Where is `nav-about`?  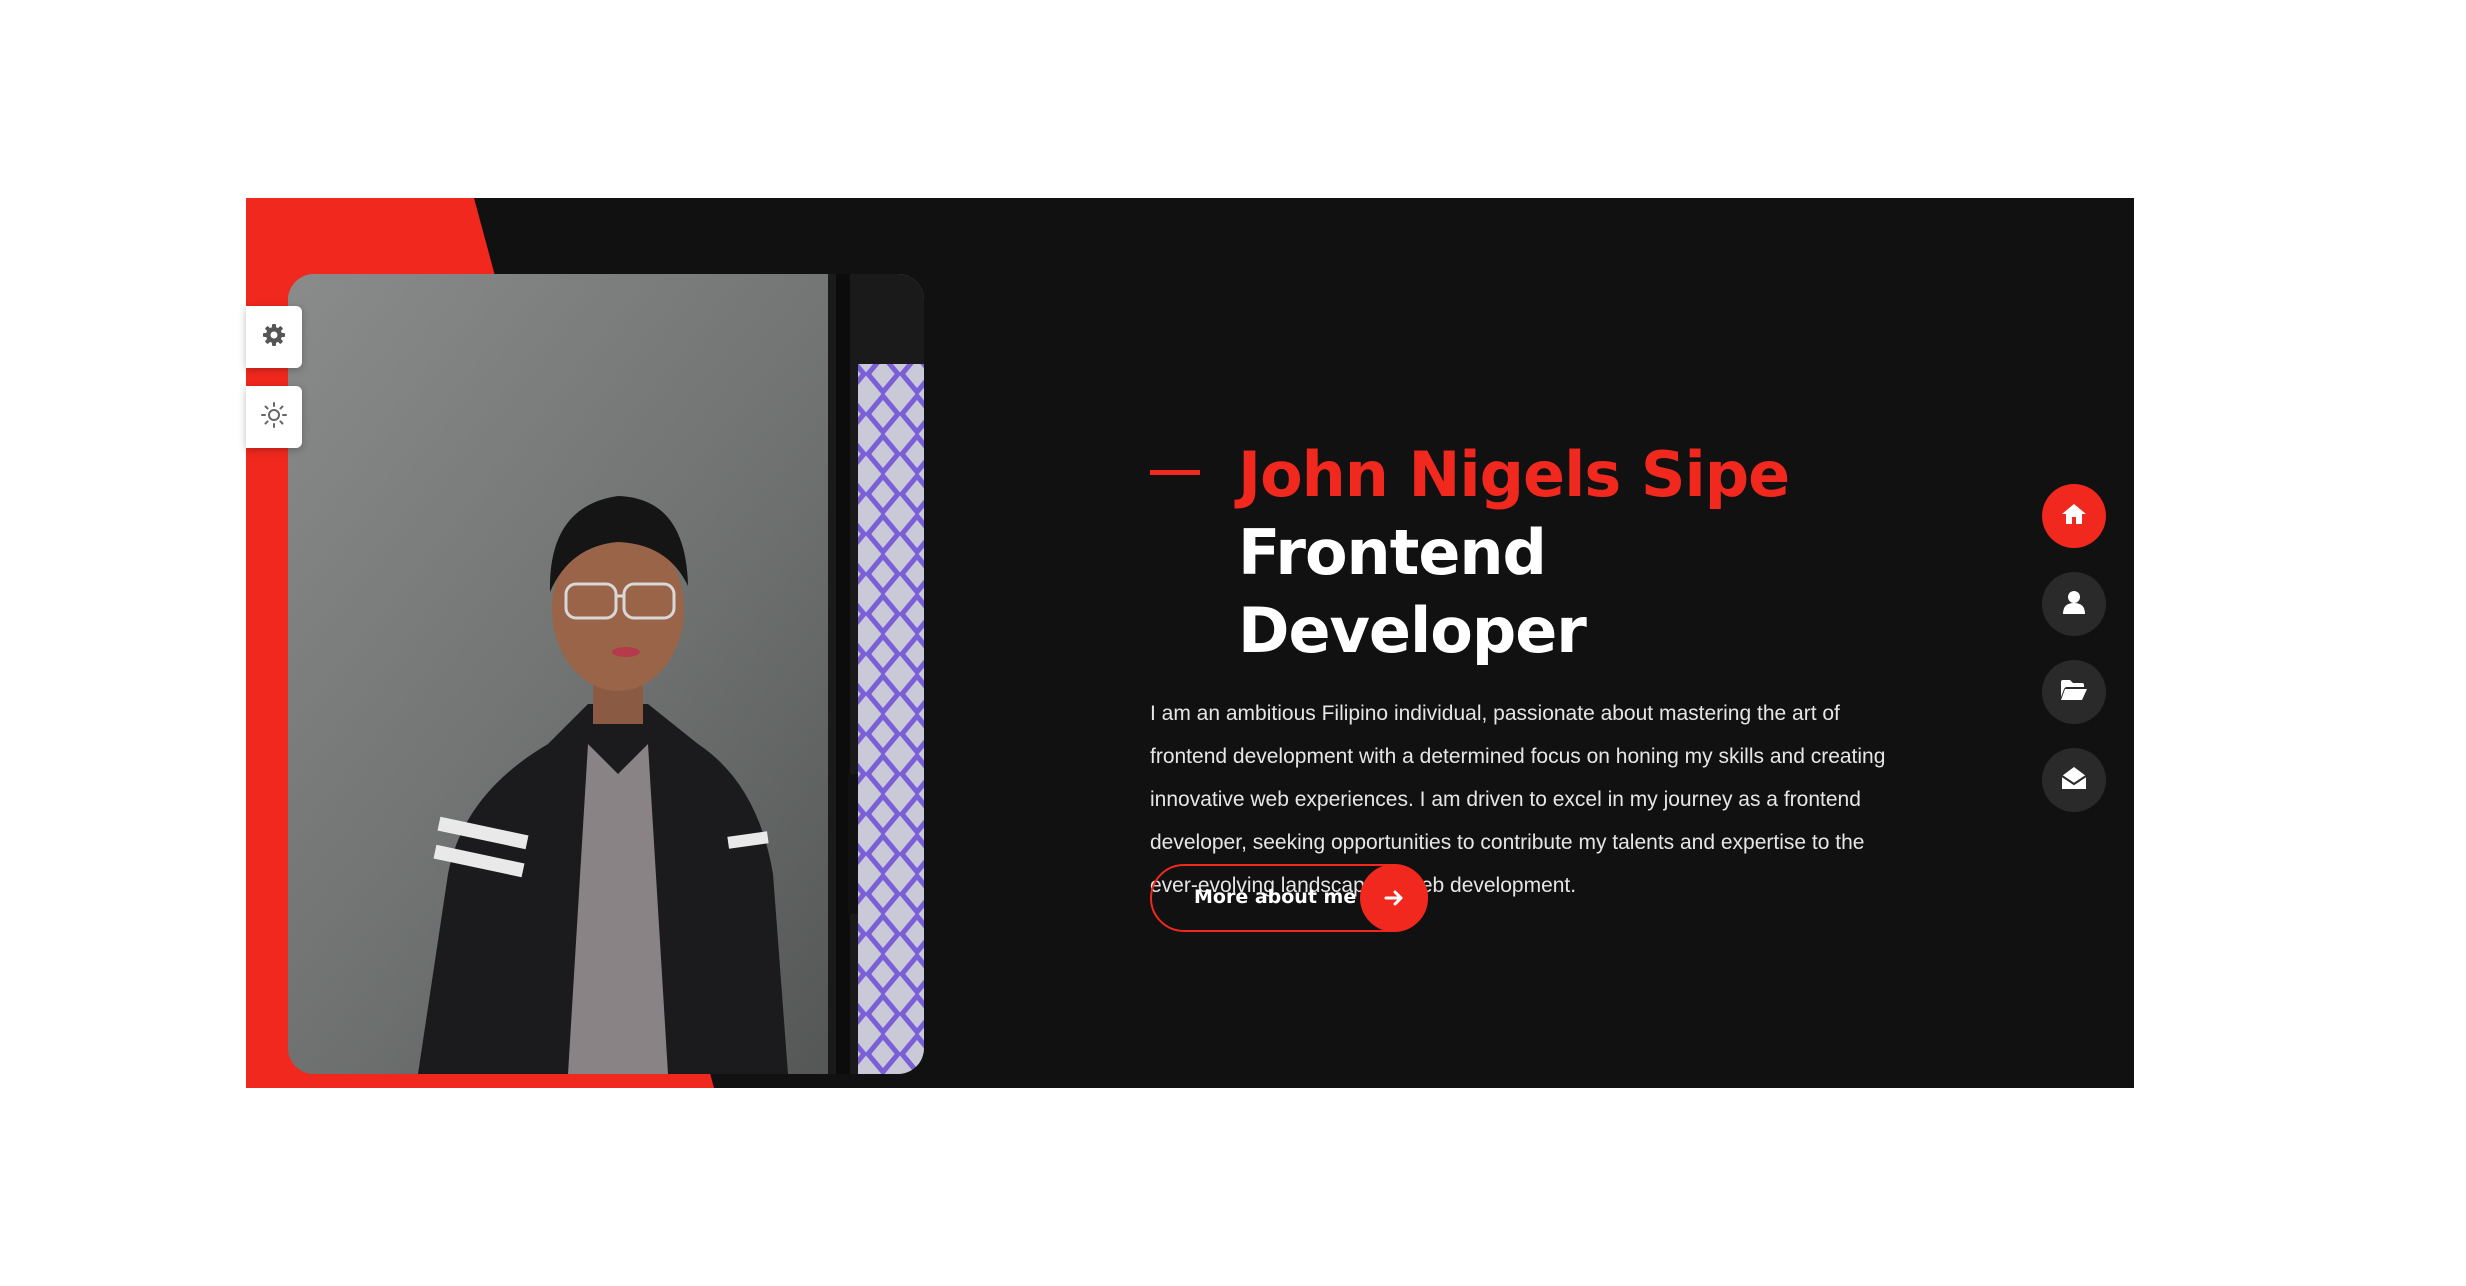 nav-about is located at coordinates (2074, 604).